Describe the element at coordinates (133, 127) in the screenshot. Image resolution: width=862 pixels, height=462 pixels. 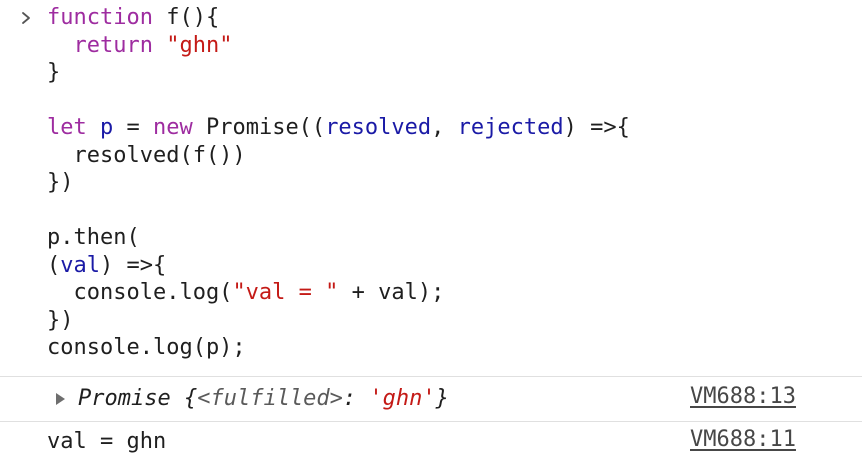
I see `code-token: =` at that location.